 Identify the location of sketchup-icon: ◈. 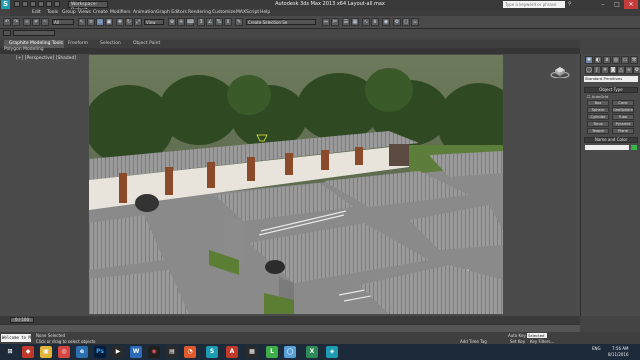
(332, 352).